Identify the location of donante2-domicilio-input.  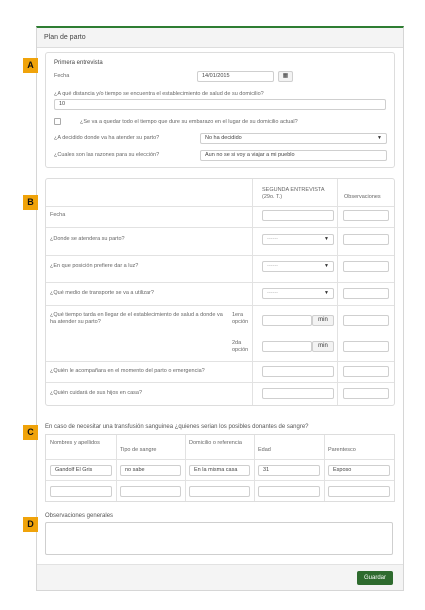
(219, 491).